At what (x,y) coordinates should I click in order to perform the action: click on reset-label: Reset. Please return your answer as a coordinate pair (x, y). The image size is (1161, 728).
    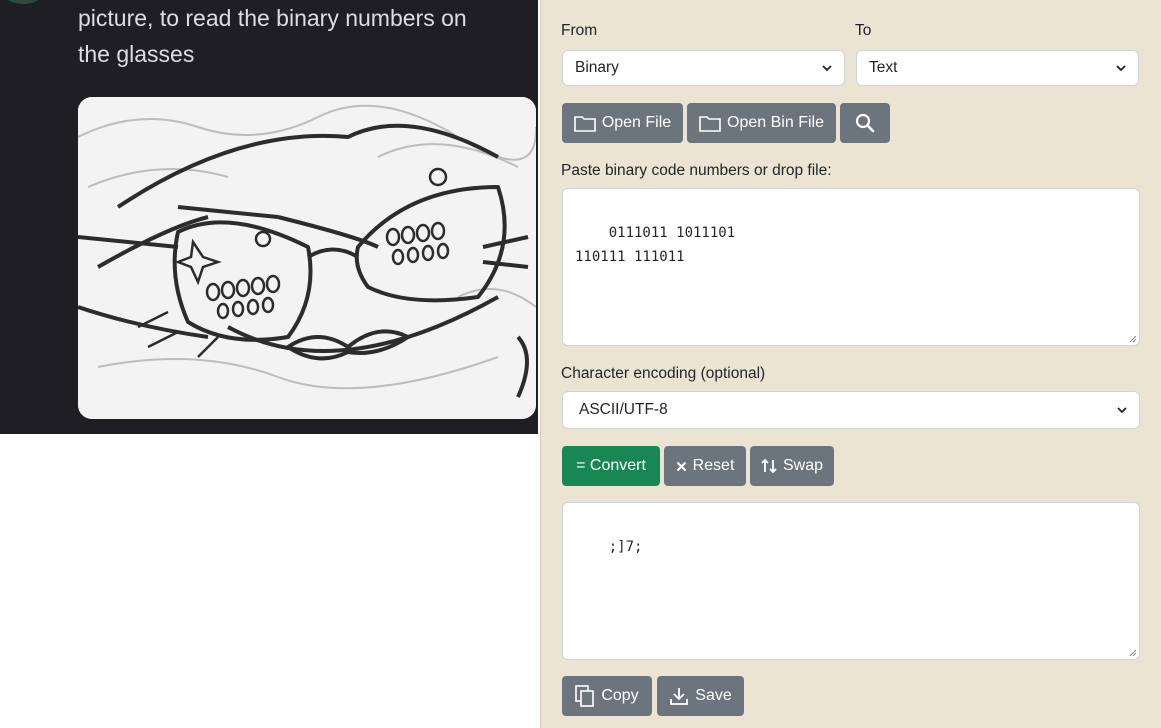
    Looking at the image, I should click on (713, 465).